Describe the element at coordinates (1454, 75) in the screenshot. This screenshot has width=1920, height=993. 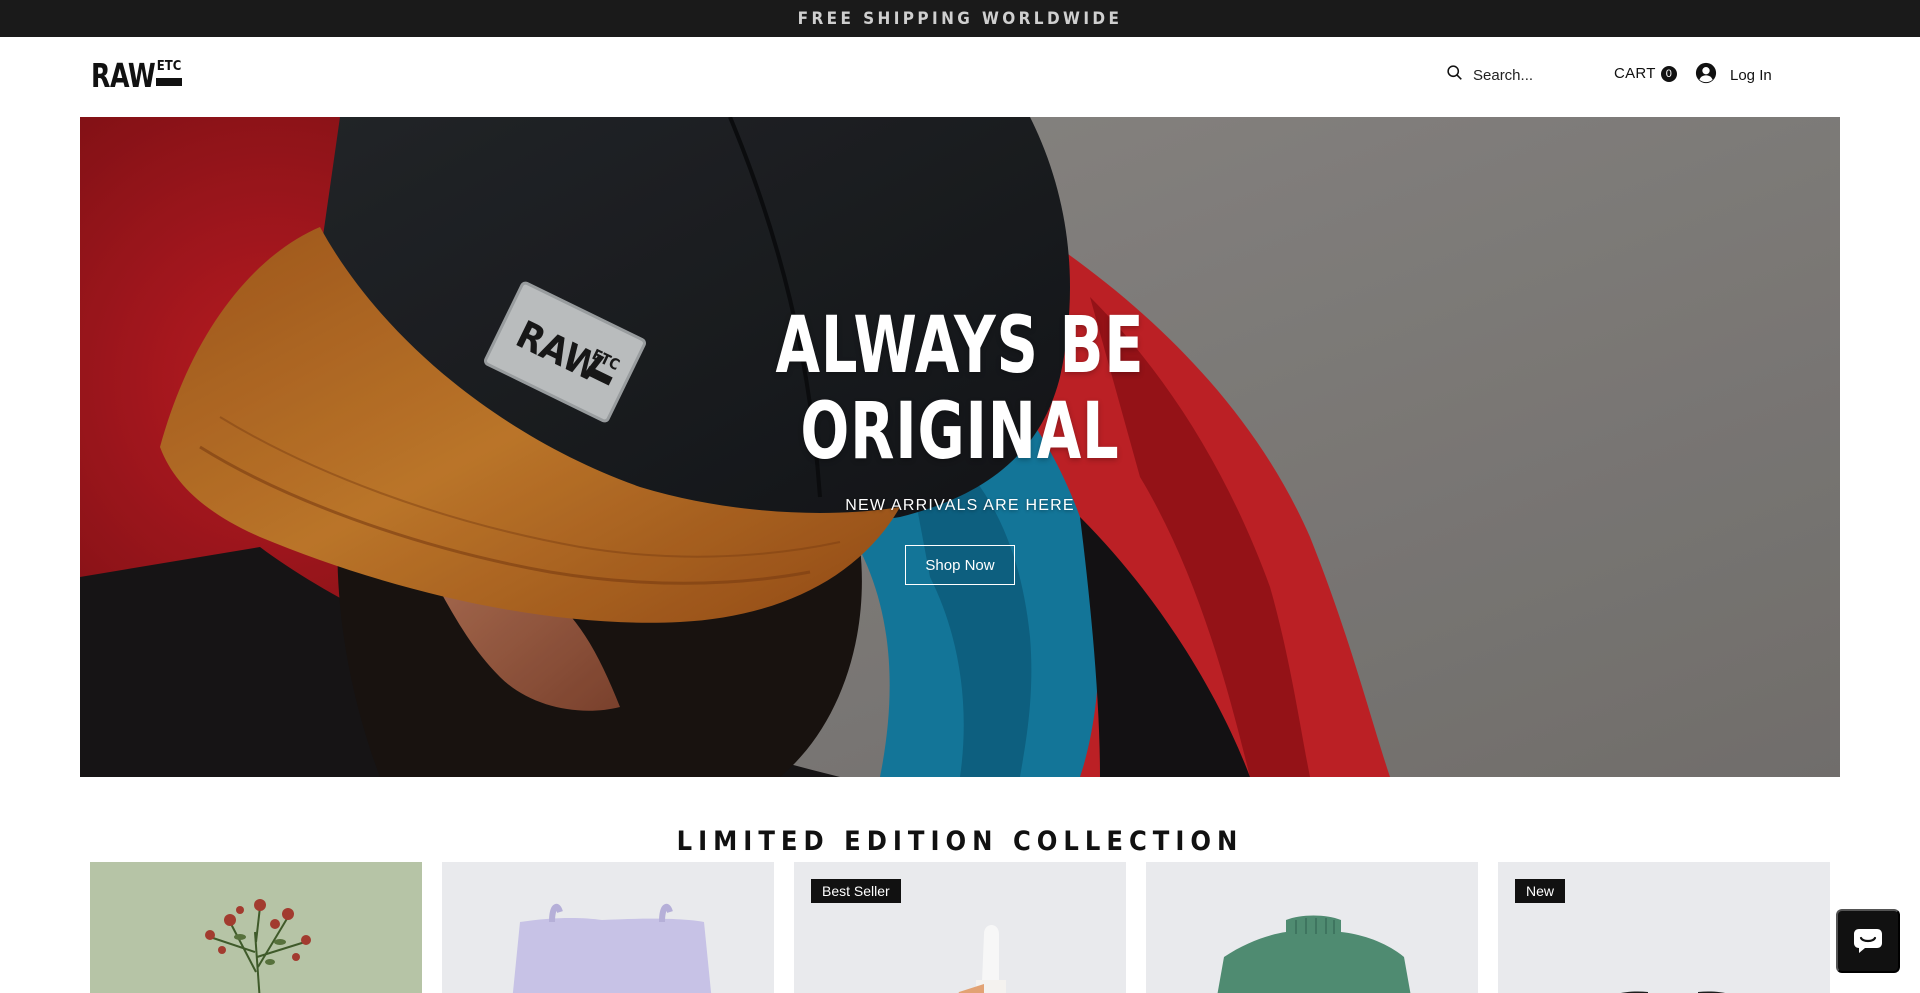
I see `search-icon` at that location.